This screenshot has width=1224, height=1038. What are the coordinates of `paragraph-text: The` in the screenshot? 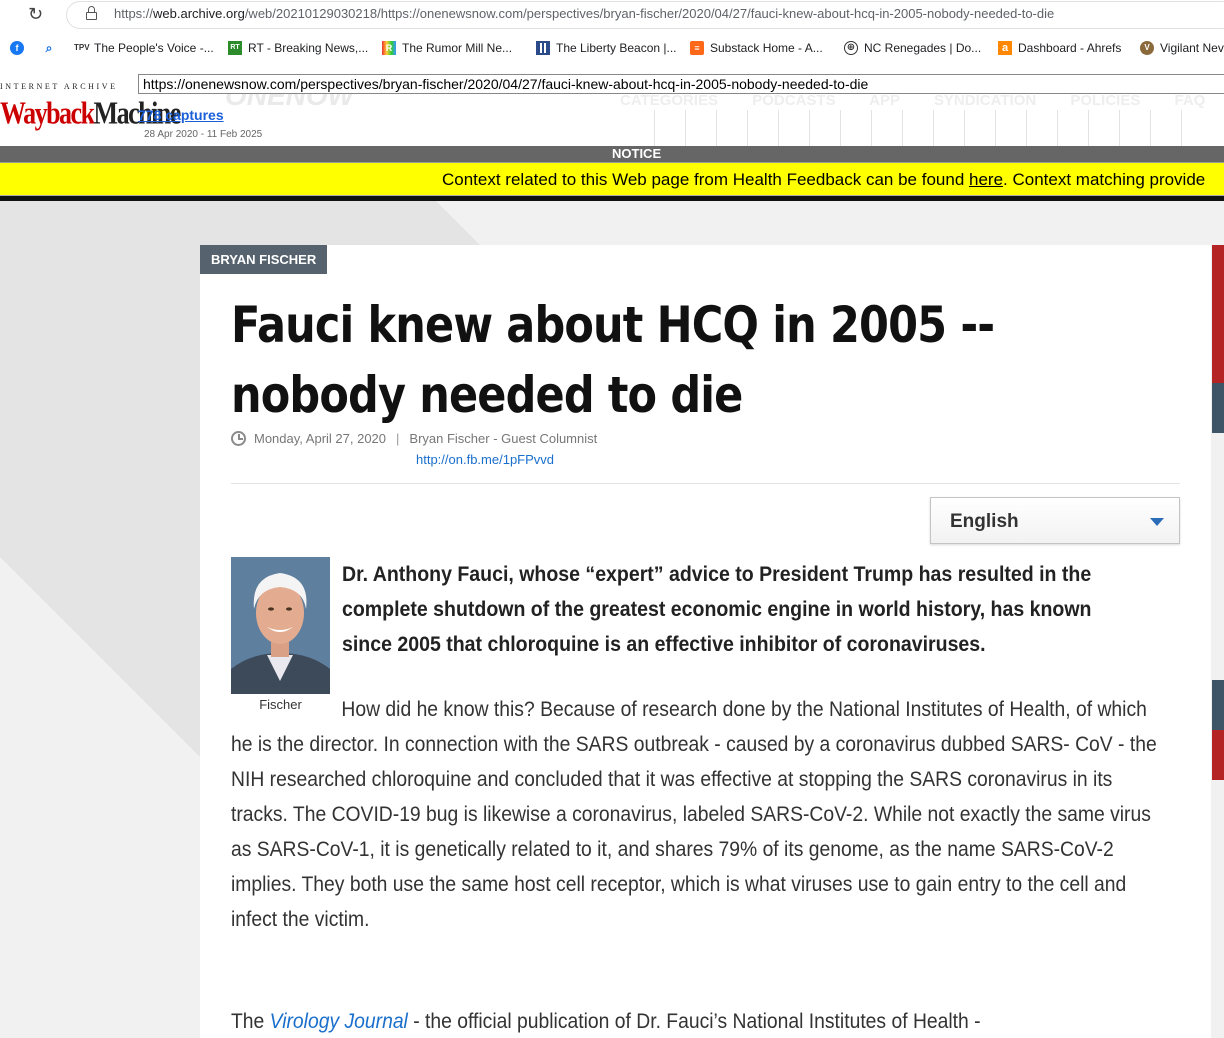 It's located at (250, 1021).